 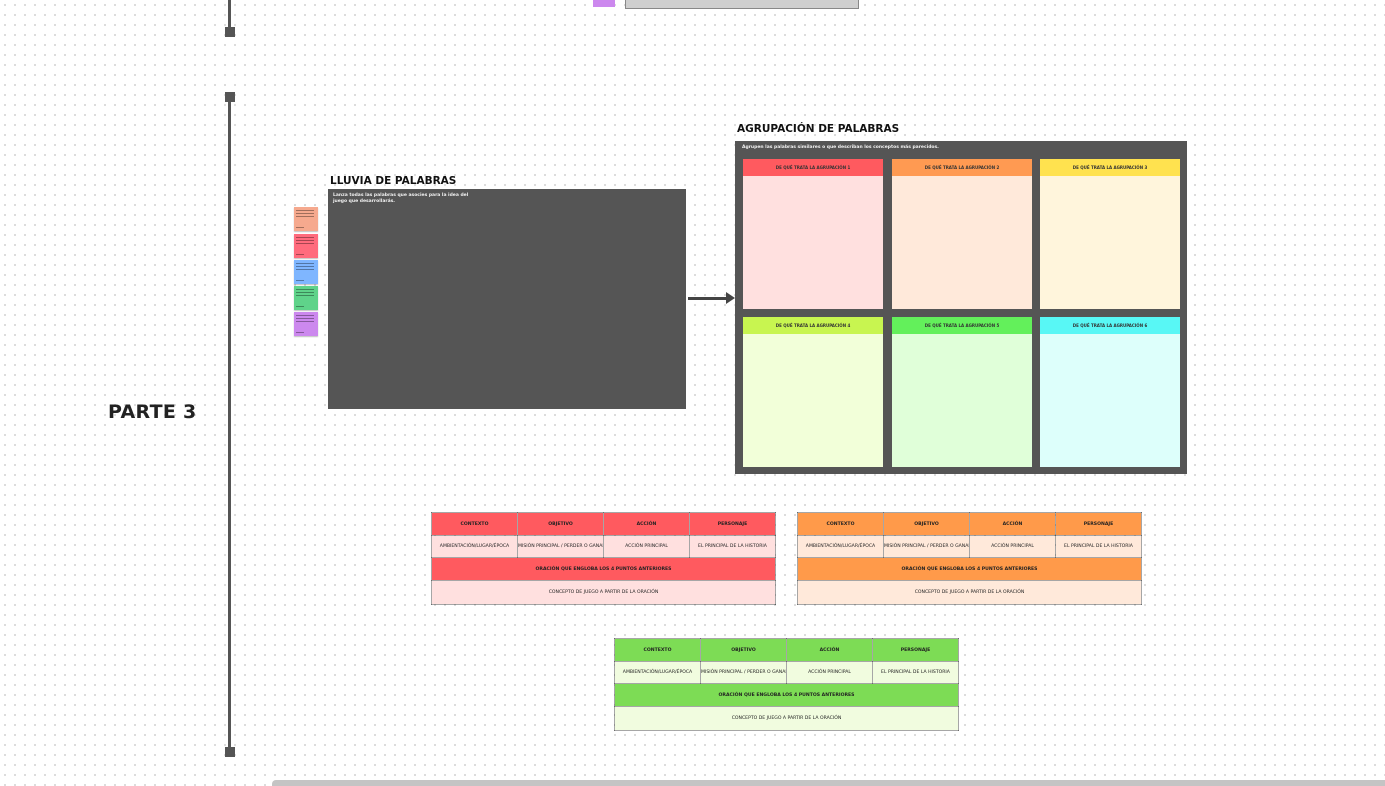 What do you see at coordinates (230, 97) in the screenshot?
I see `timeline-node-part-3-start` at bounding box center [230, 97].